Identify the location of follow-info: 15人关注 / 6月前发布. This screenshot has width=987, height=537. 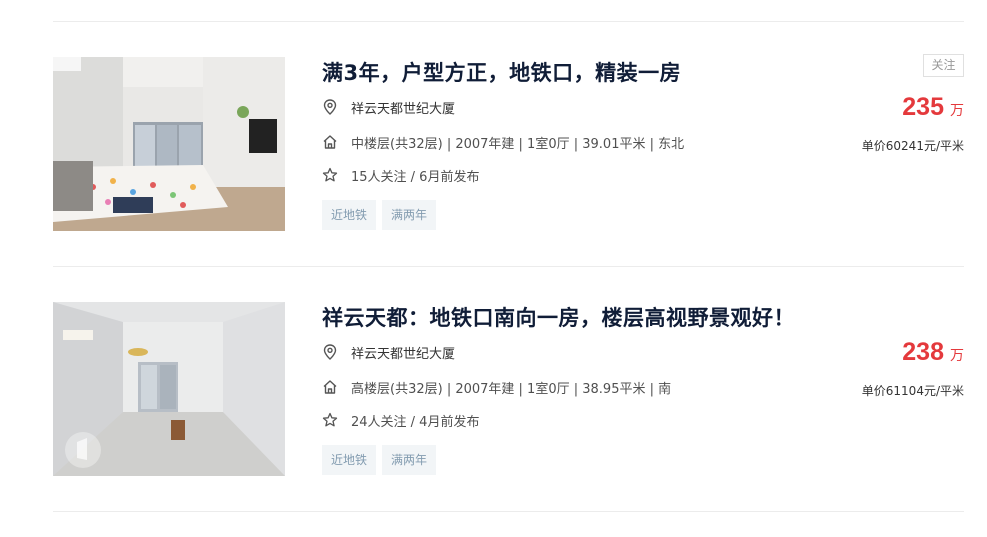
(415, 177).